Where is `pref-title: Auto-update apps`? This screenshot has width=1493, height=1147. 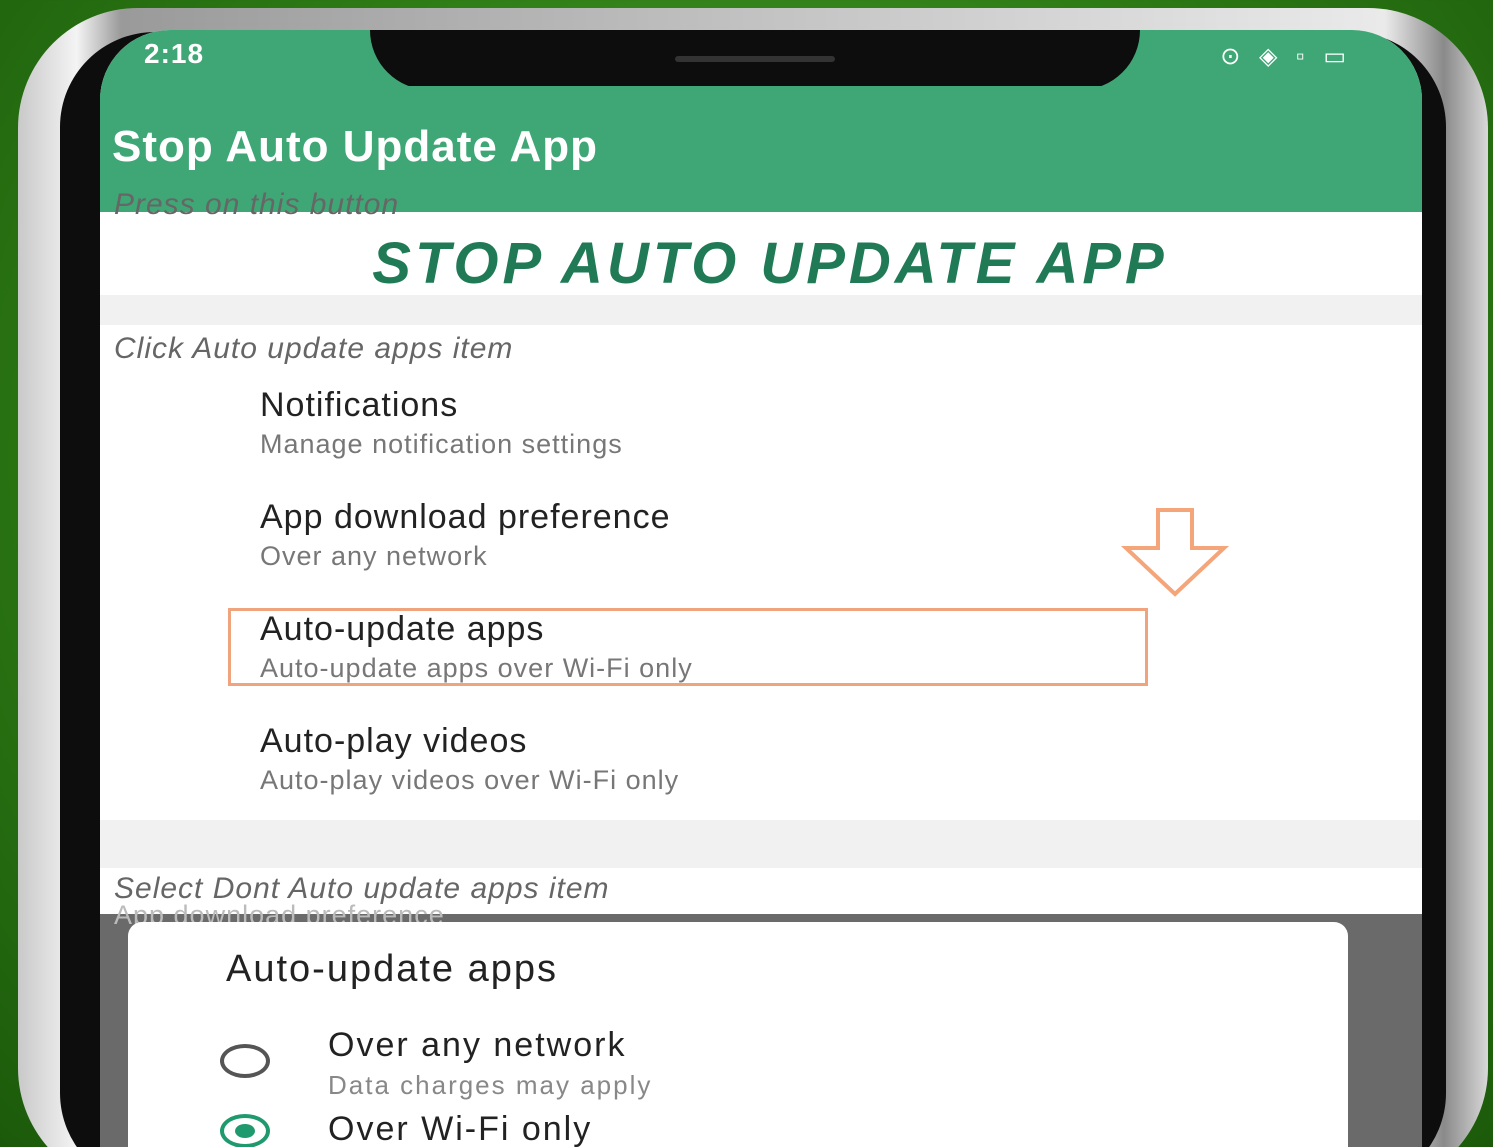 pref-title: Auto-update apps is located at coordinates (402, 629).